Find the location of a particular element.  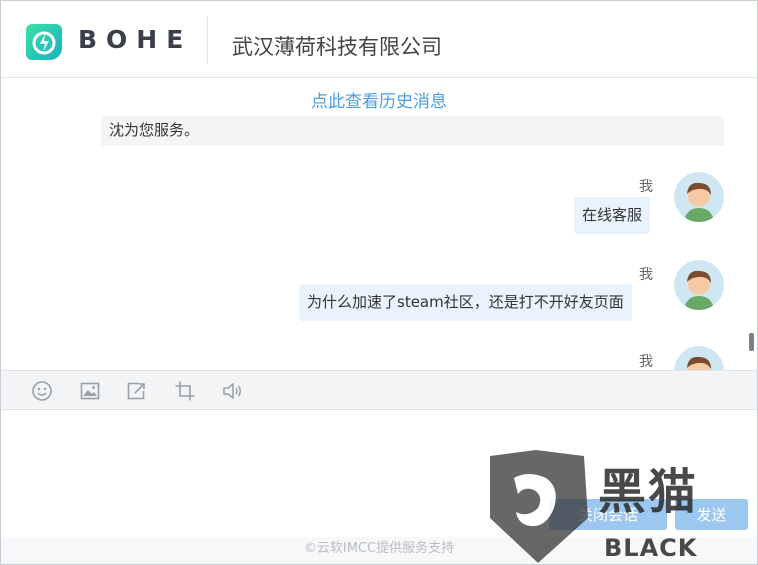

crop-icon is located at coordinates (185, 391).